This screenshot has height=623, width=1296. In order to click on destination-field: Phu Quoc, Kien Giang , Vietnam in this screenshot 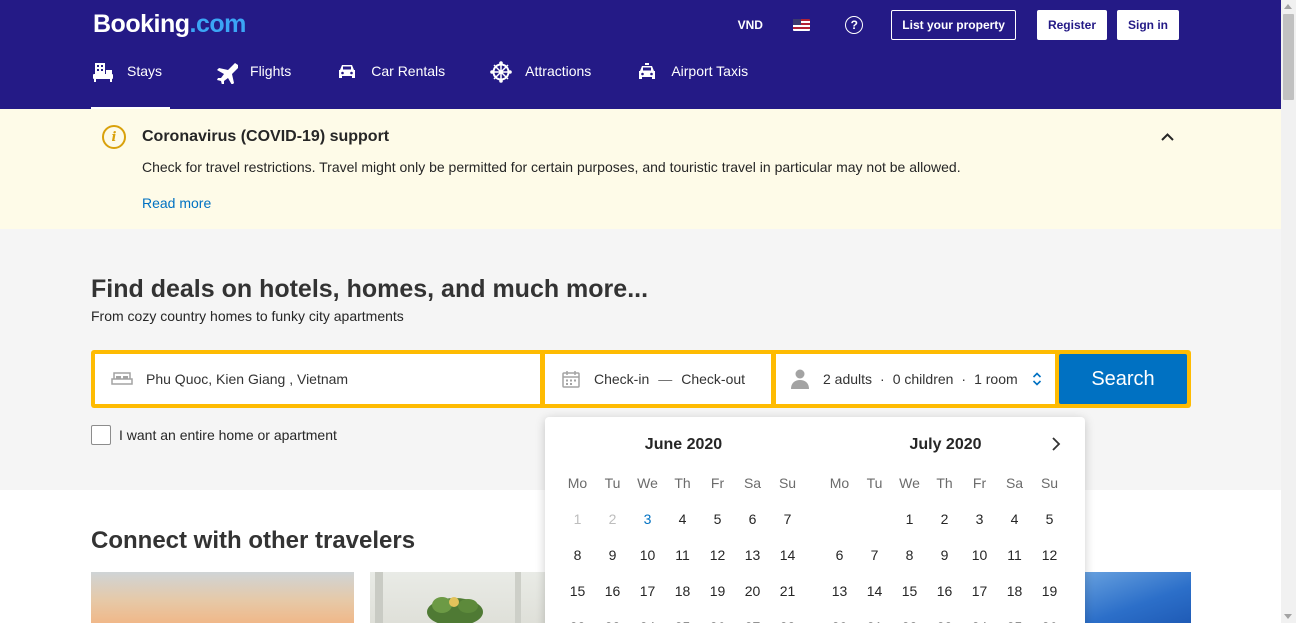, I will do `click(317, 379)`.